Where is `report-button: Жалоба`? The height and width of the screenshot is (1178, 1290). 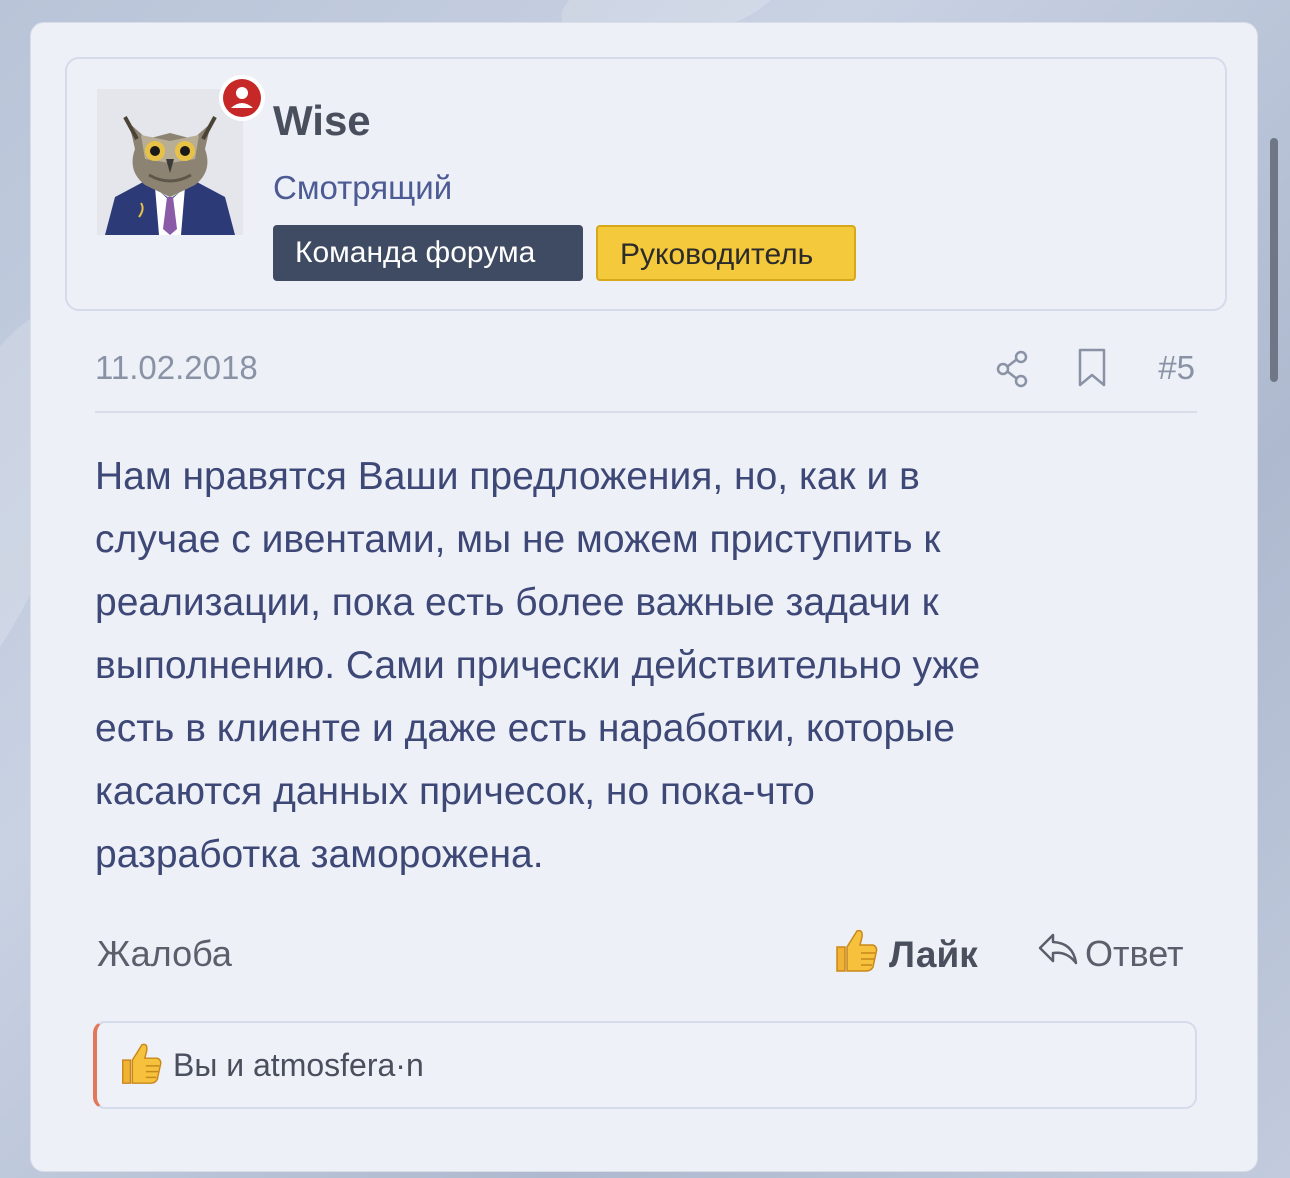 report-button: Жалоба is located at coordinates (164, 954).